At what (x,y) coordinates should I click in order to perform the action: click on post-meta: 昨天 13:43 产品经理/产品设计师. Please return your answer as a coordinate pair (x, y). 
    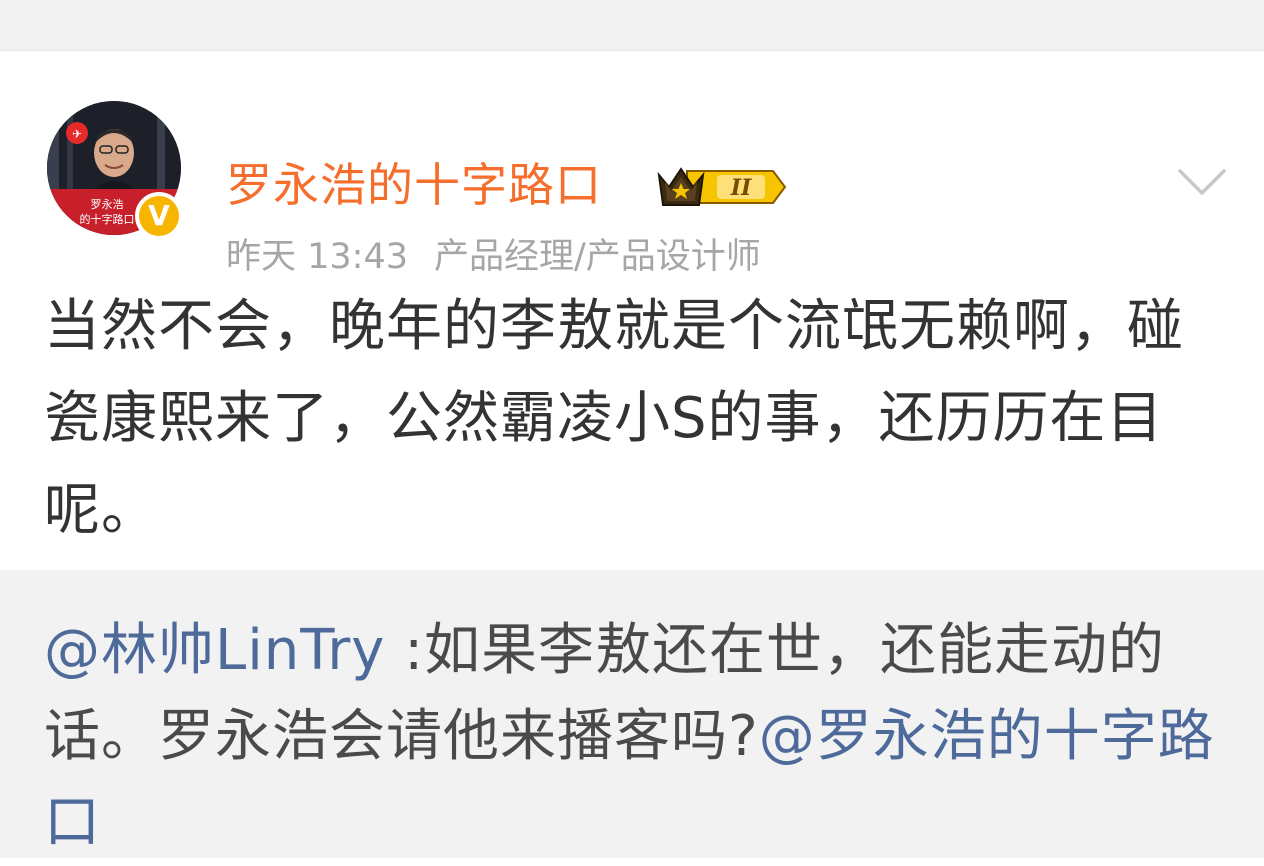
    Looking at the image, I should click on (493, 257).